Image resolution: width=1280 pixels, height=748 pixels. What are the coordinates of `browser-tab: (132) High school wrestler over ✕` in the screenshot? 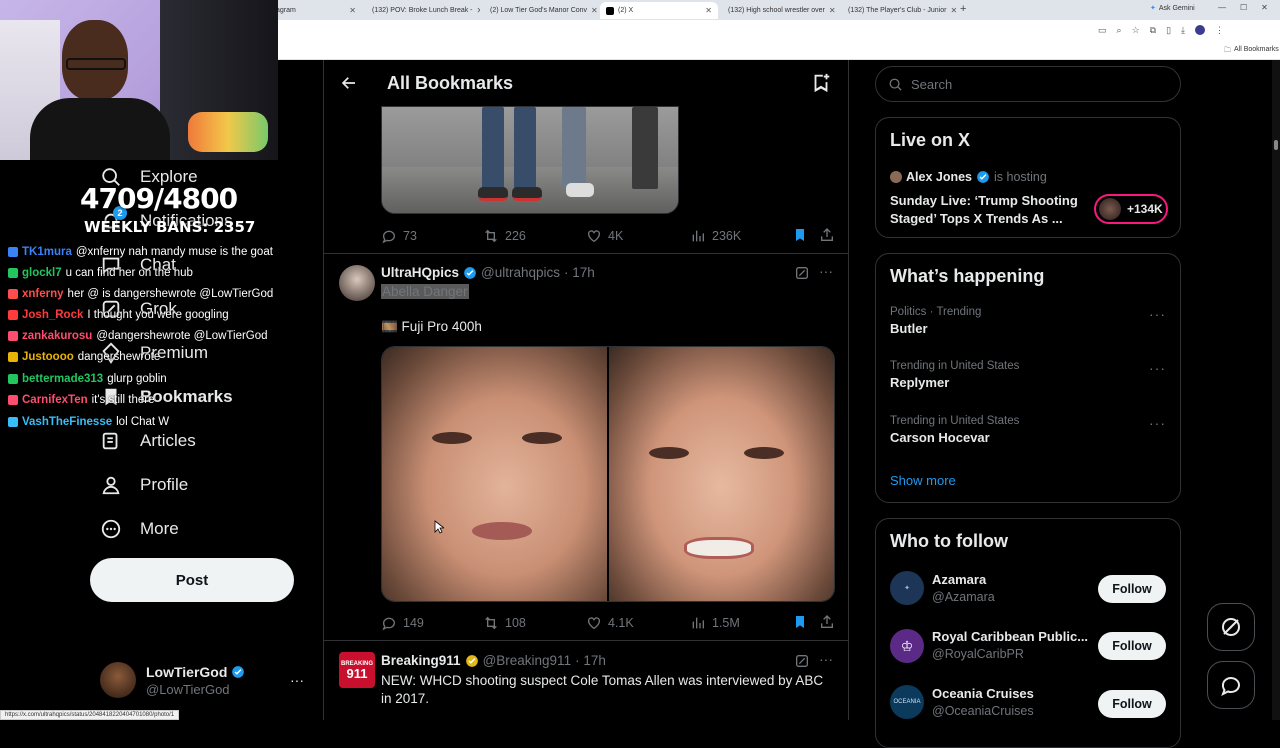 It's located at (778, 10).